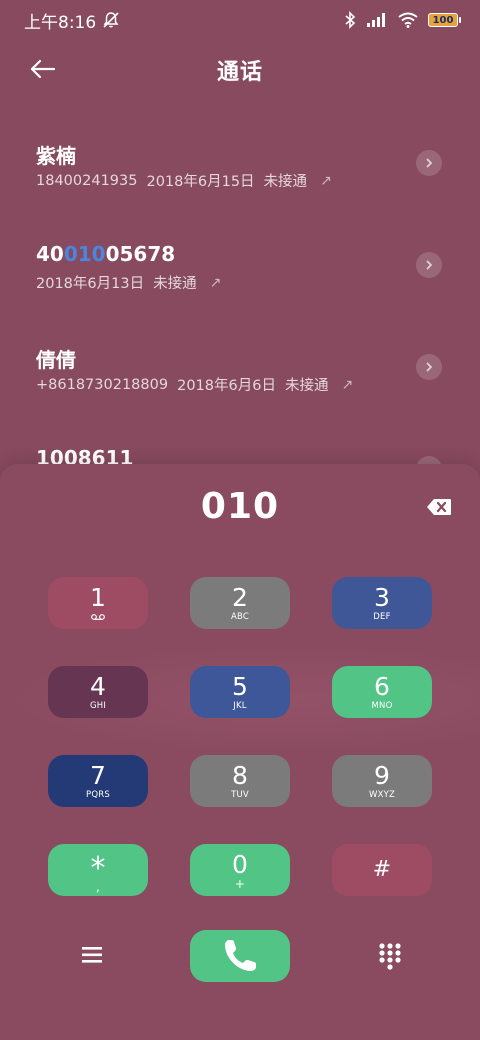  What do you see at coordinates (50, 254) in the screenshot?
I see `call-name-prefix: 40` at bounding box center [50, 254].